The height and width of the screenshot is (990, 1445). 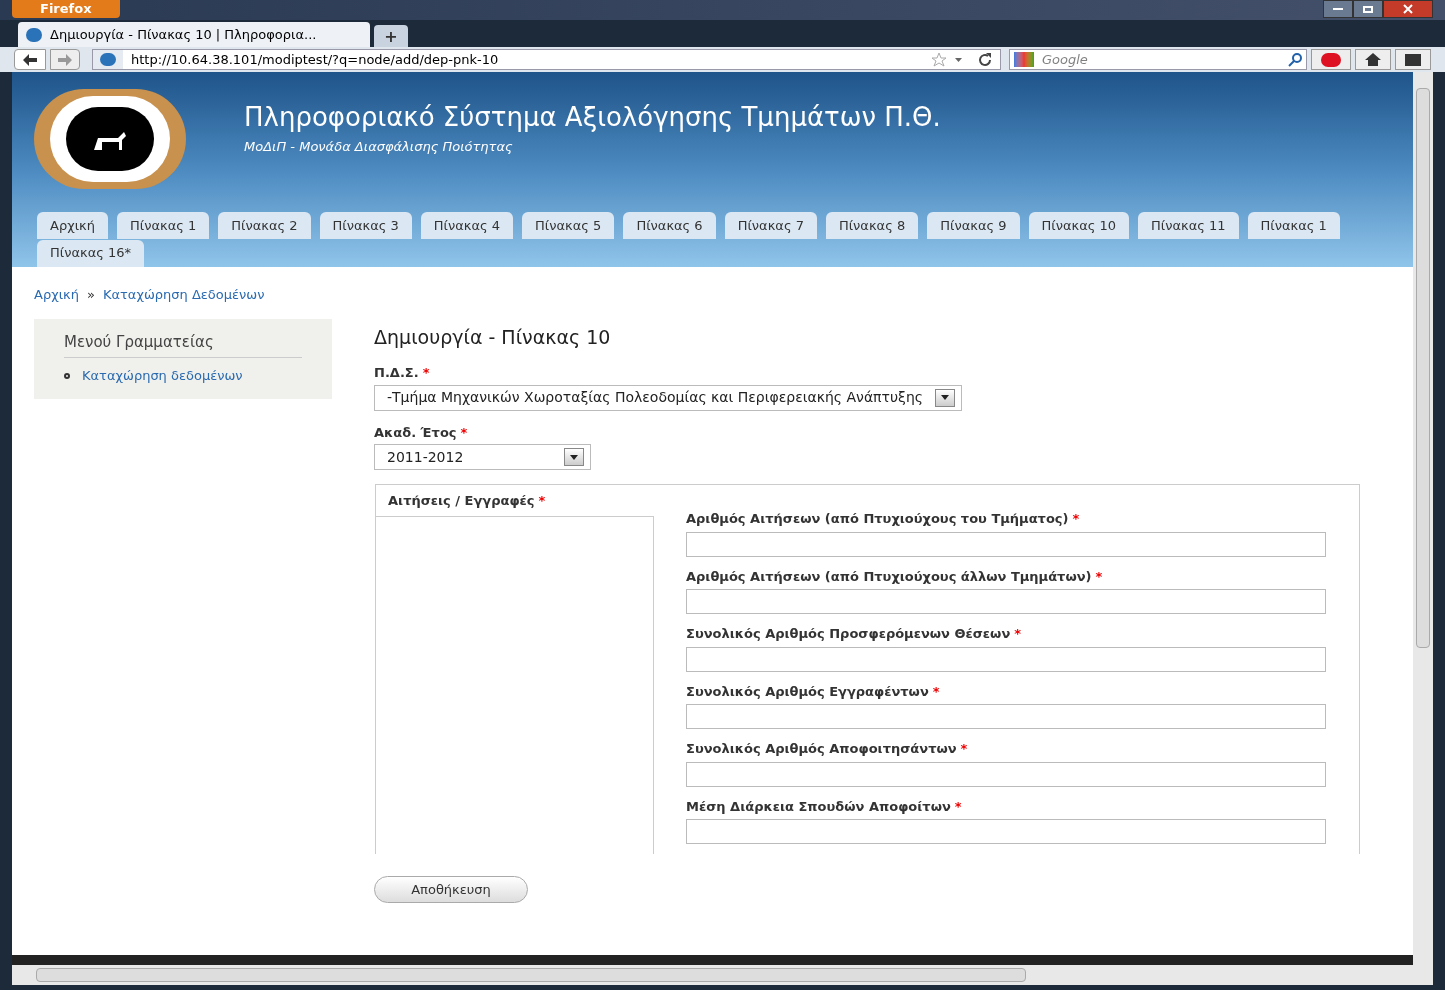 I want to click on field-label: Συνολικός Αριθμός Αποφοιτησάντων, so click(x=821, y=749).